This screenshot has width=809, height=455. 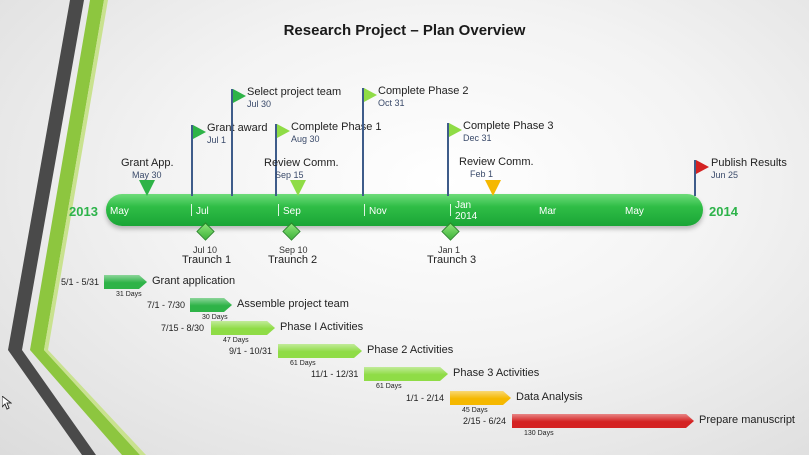 What do you see at coordinates (322, 327) in the screenshot?
I see `task-name: Phase I Activities` at bounding box center [322, 327].